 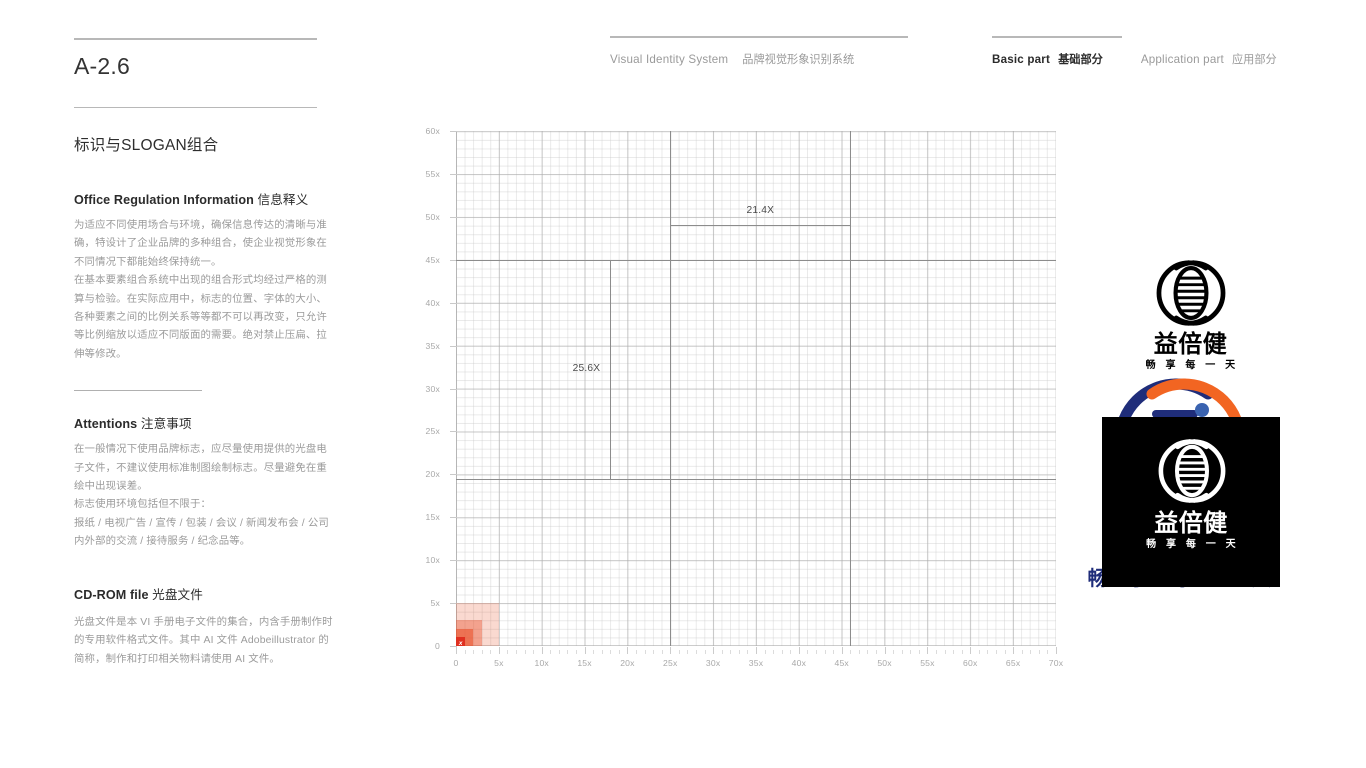 I want to click on y-axis-tick-label: 0, so click(x=437, y=646).